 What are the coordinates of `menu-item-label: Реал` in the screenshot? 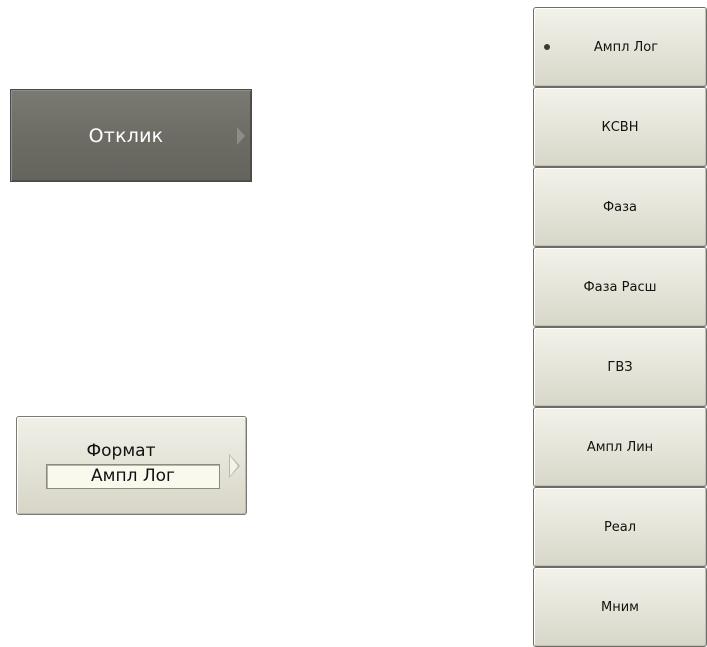 It's located at (620, 527).